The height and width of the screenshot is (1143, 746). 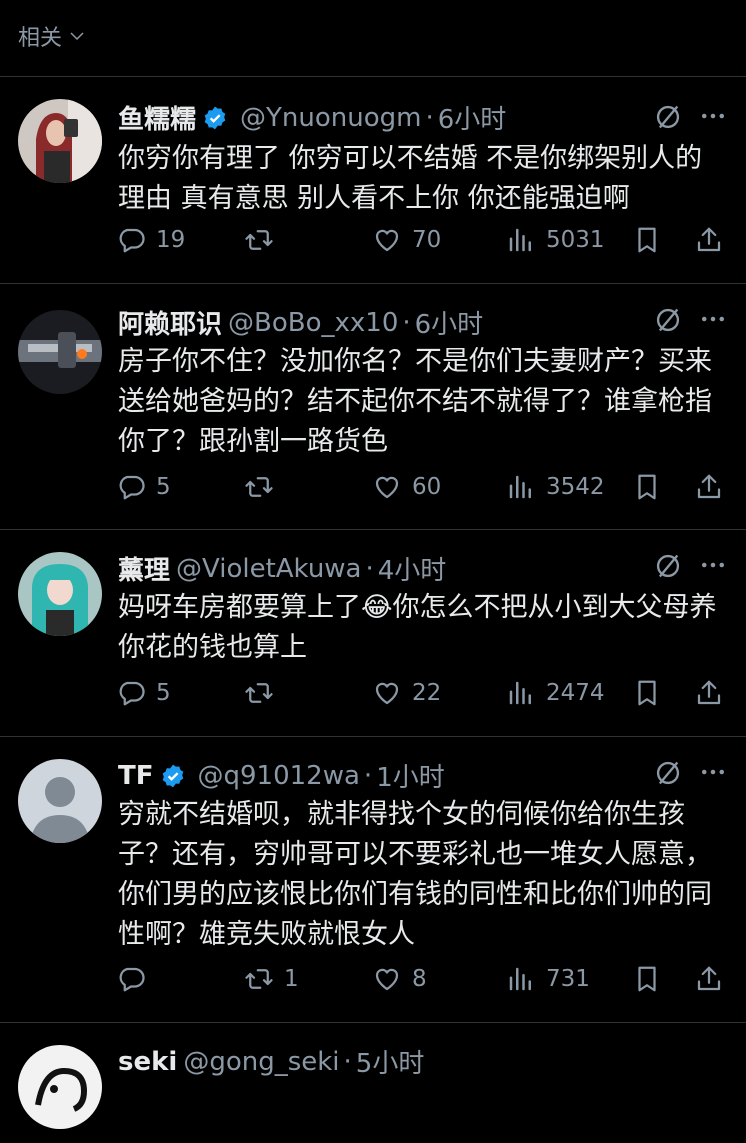 I want to click on action-bar: 1 8 731, so click(x=422, y=981).